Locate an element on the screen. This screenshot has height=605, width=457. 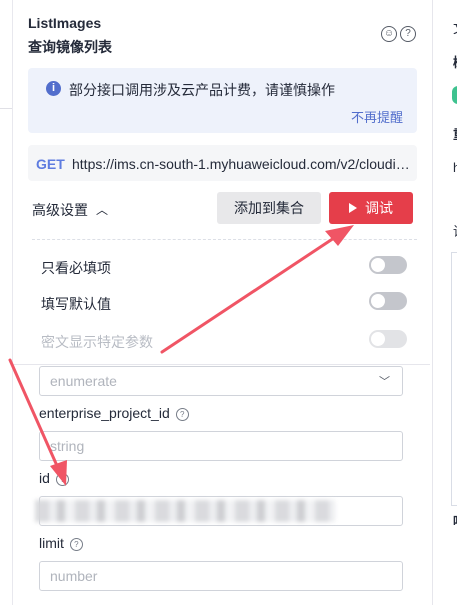
dont-remind-link: 不再提醒 is located at coordinates (377, 116).